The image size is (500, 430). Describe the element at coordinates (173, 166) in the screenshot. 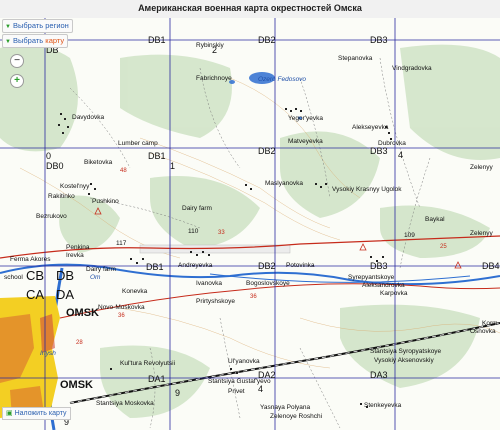

I see `grid-label-1-mid: 1` at that location.